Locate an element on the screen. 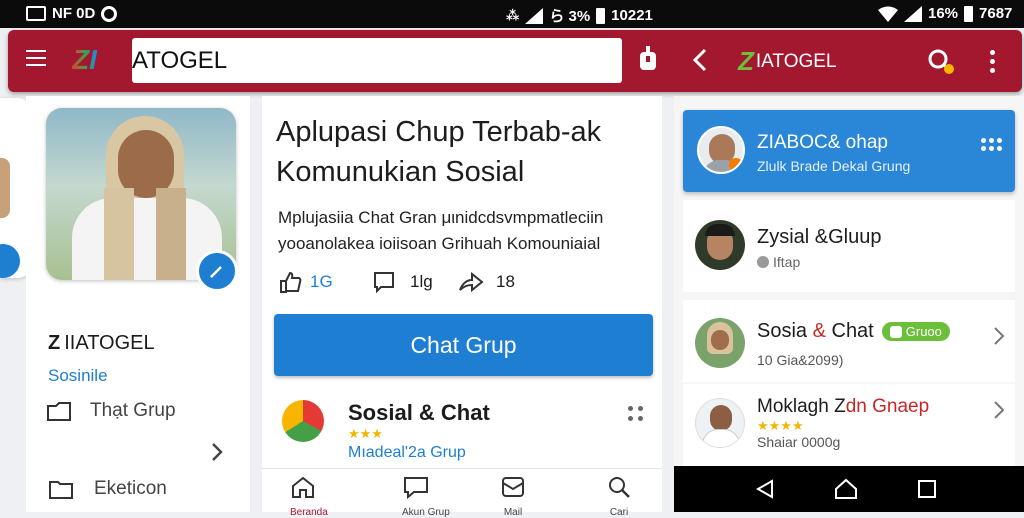 The image size is (1024, 518). chat-title-a: Sosia is located at coordinates (785, 331).